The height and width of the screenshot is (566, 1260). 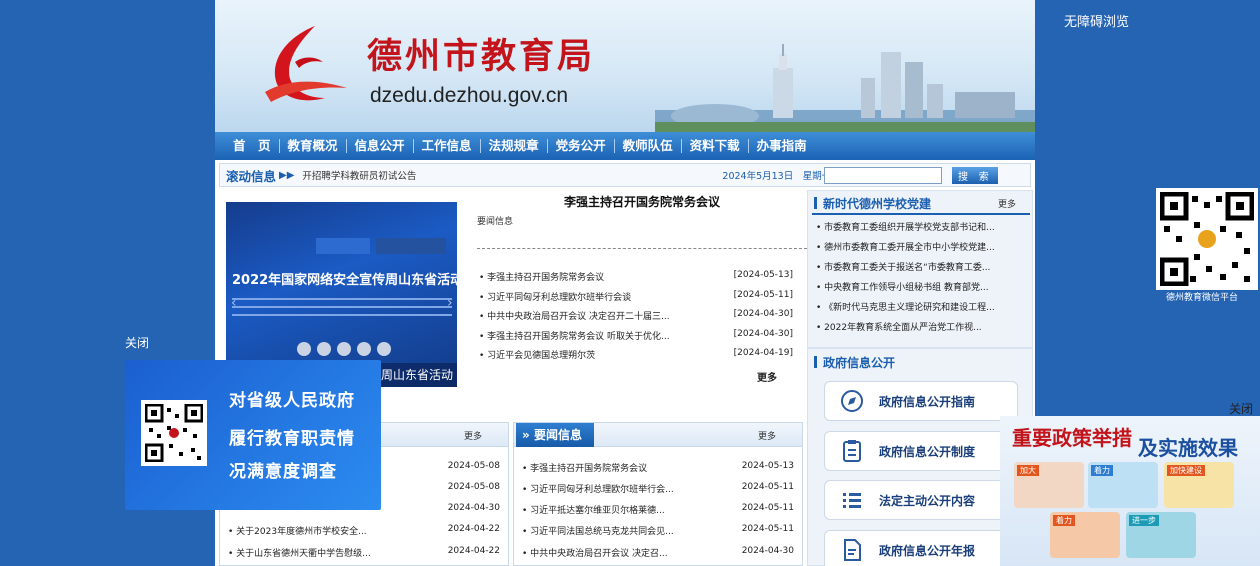 I want to click on survey-float-banner: 对省级人民政府 履行教育职责情 况满意度调查, so click(x=253, y=435).